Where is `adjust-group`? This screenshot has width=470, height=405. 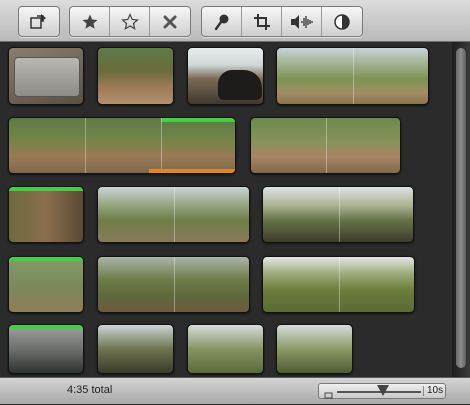
adjust-group is located at coordinates (282, 21).